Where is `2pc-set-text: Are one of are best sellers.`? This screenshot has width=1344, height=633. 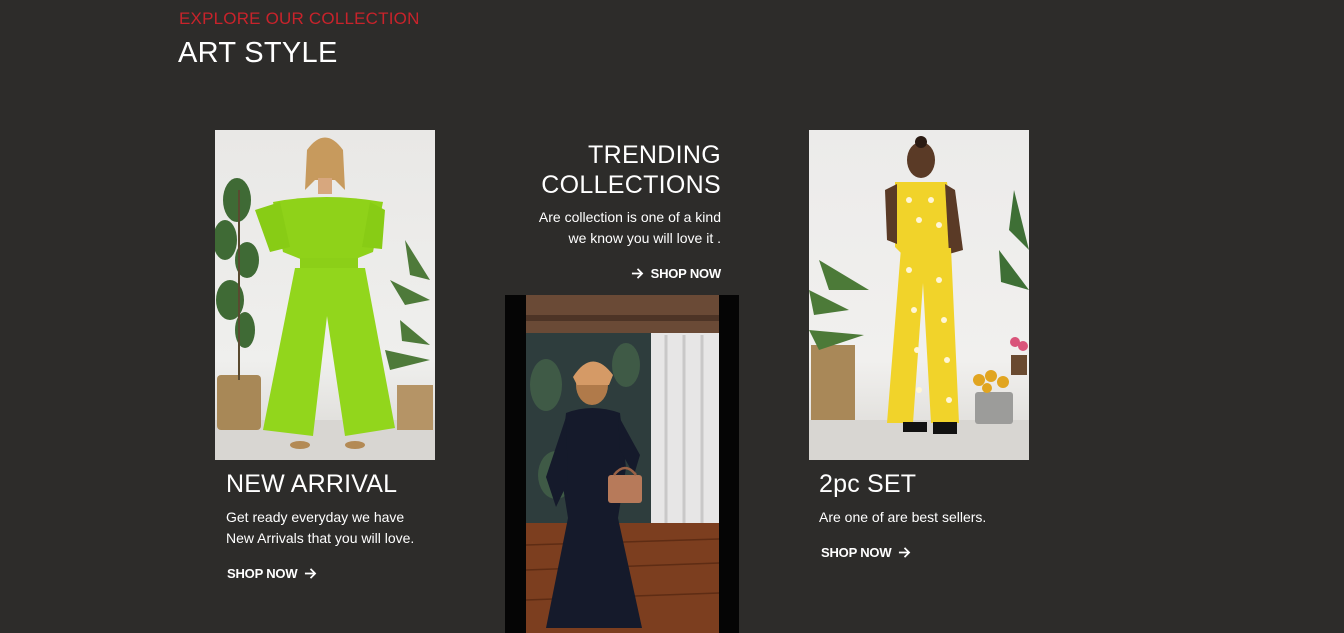 2pc-set-text: Are one of are best sellers. is located at coordinates (902, 517).